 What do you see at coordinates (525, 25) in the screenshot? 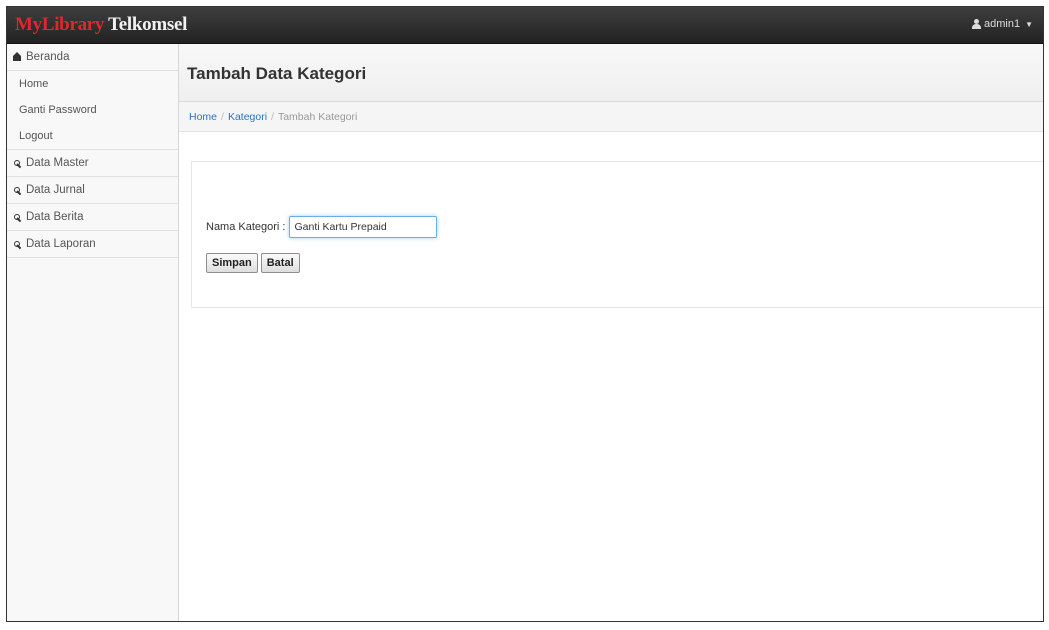
I see `top-navbar: MyLibrary Telkomsel admin1 ▼` at bounding box center [525, 25].